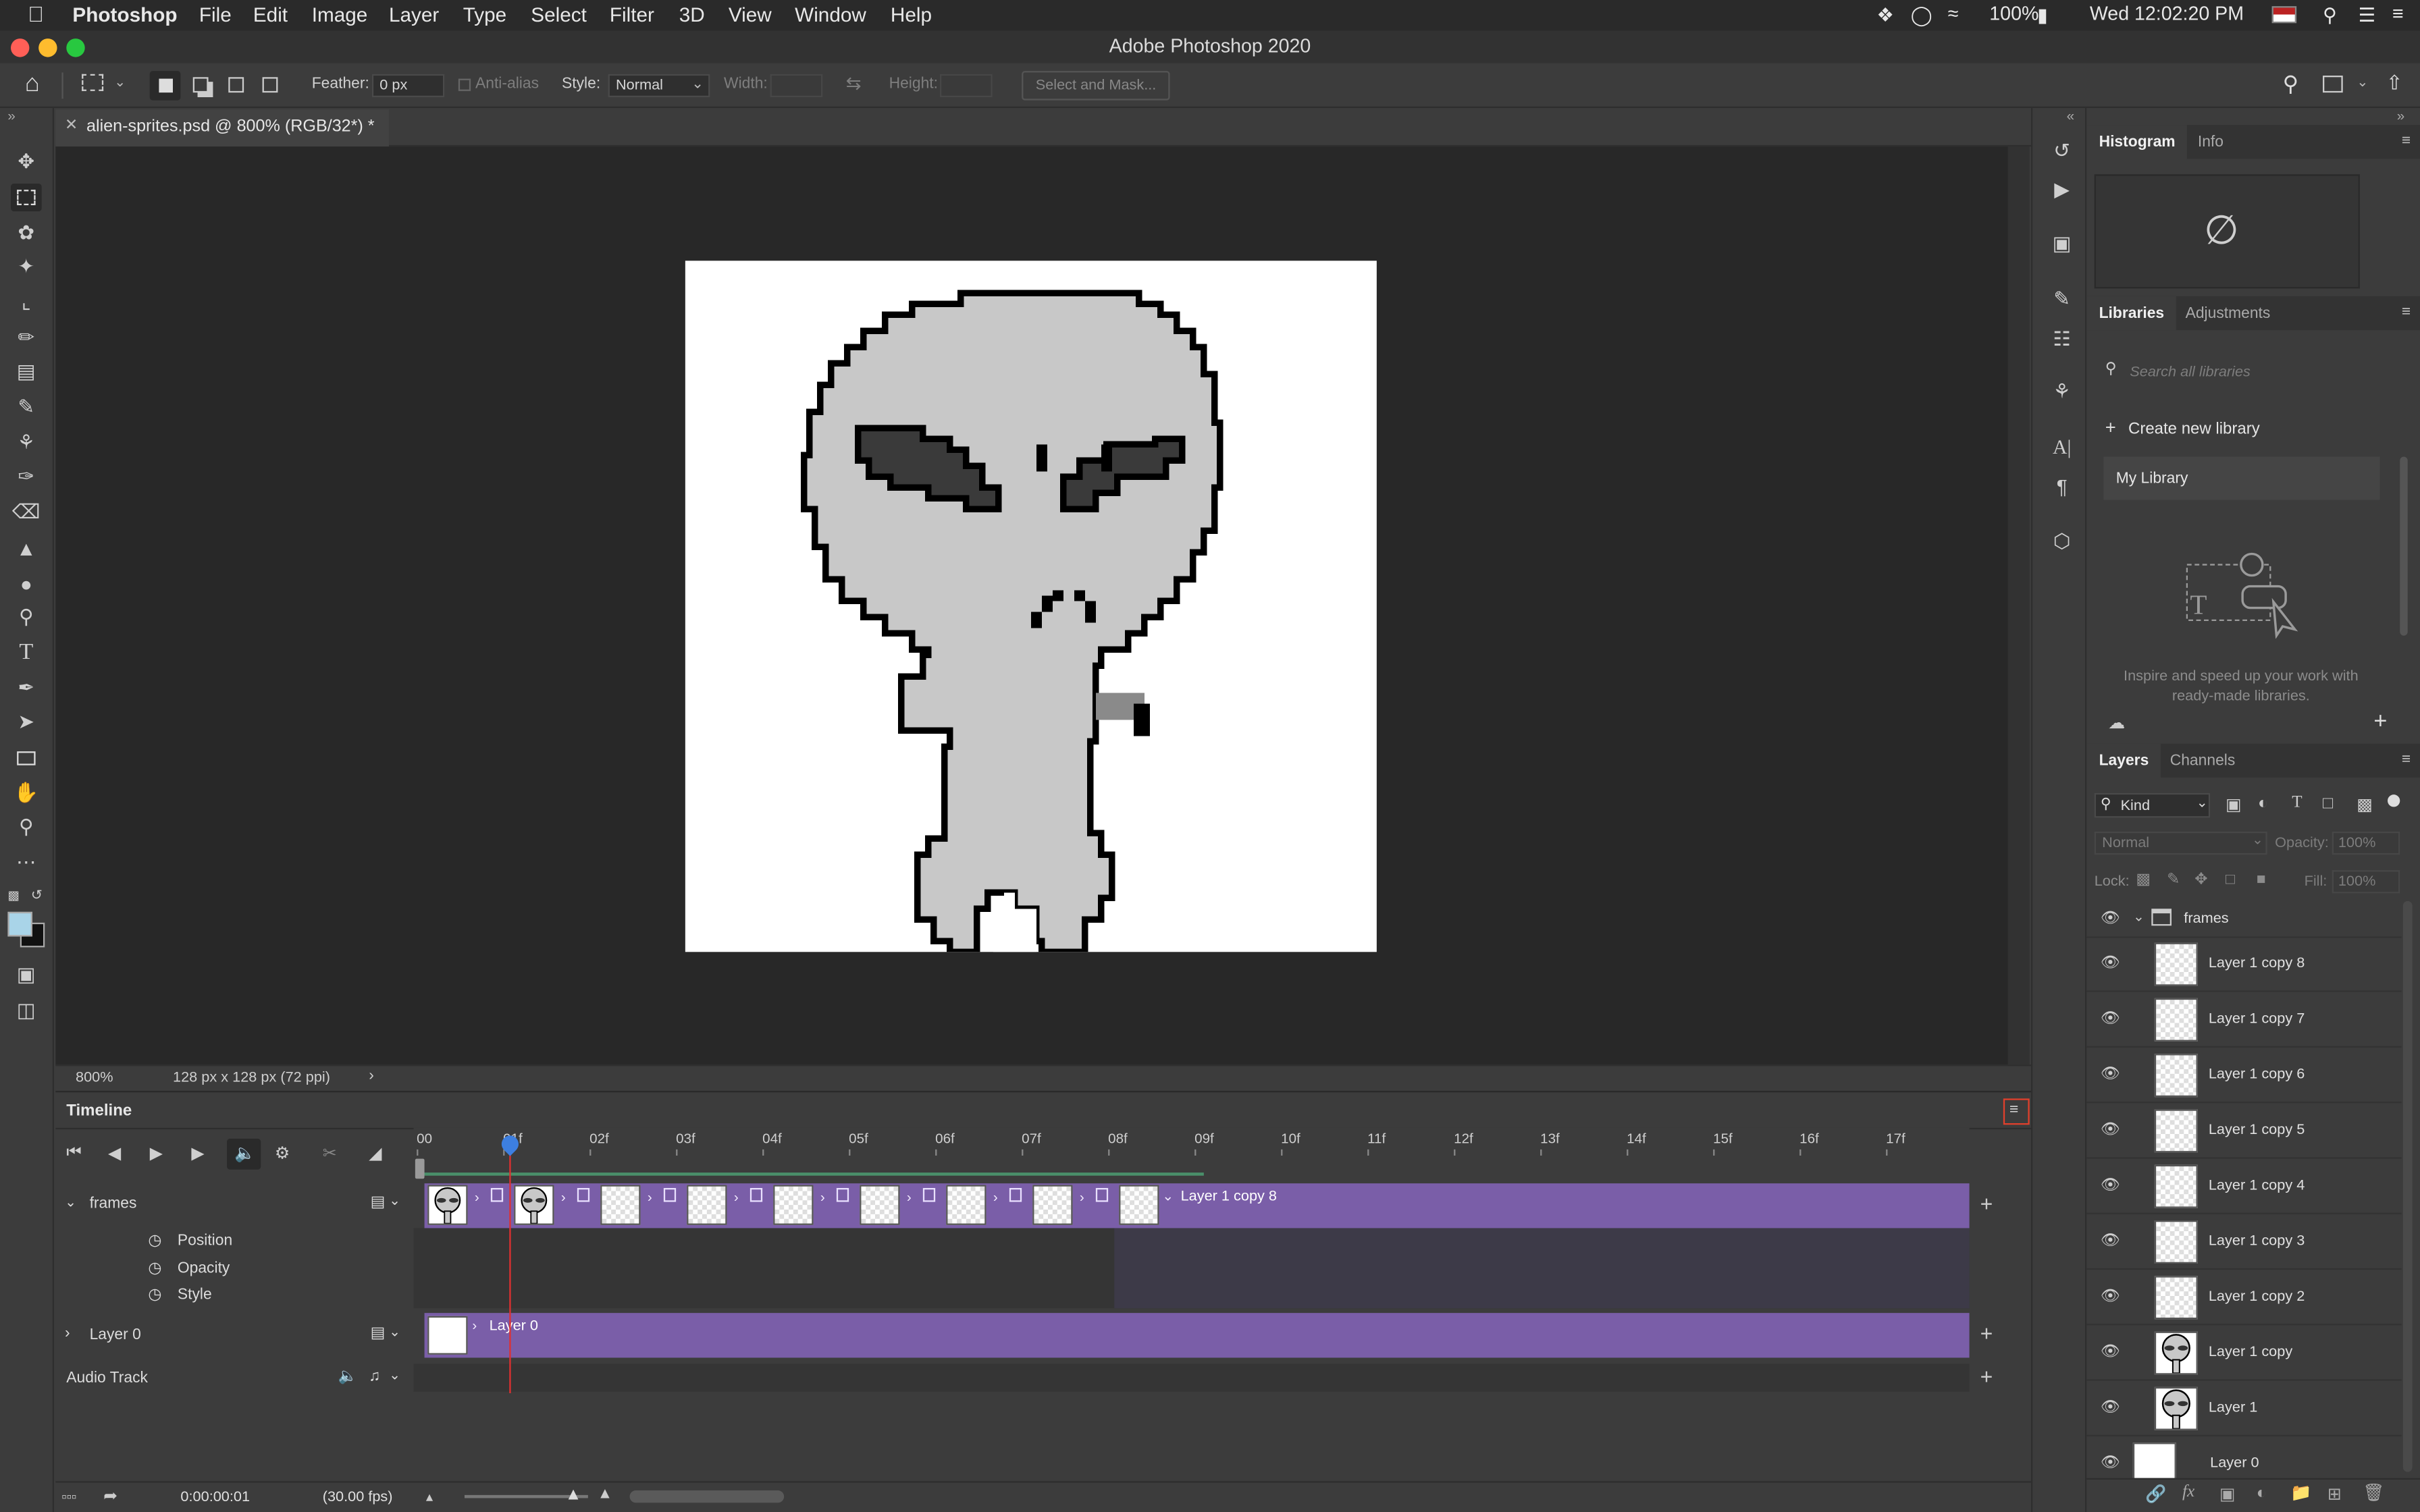  I want to click on screen-mode-icon: ◫, so click(26, 1011).